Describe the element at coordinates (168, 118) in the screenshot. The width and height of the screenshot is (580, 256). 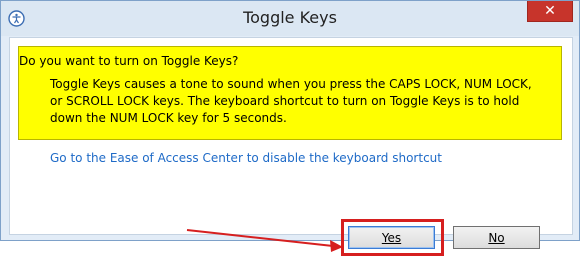
I see `description-line: down the NUM LOCK key for 5 seconds.` at that location.